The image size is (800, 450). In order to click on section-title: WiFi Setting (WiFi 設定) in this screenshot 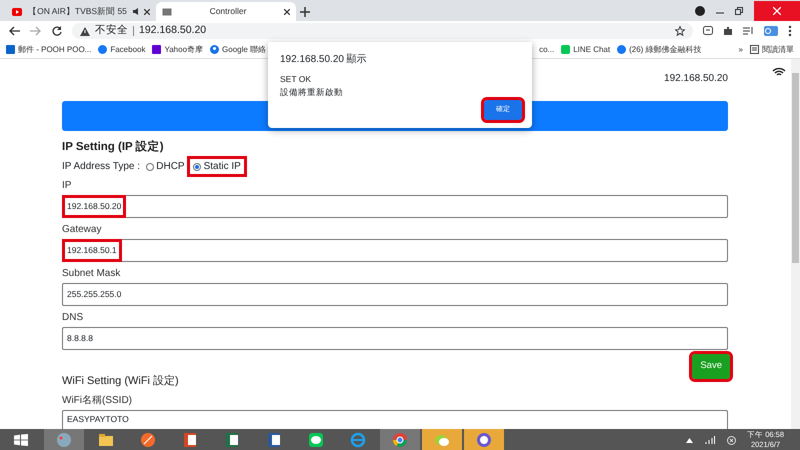, I will do `click(120, 381)`.